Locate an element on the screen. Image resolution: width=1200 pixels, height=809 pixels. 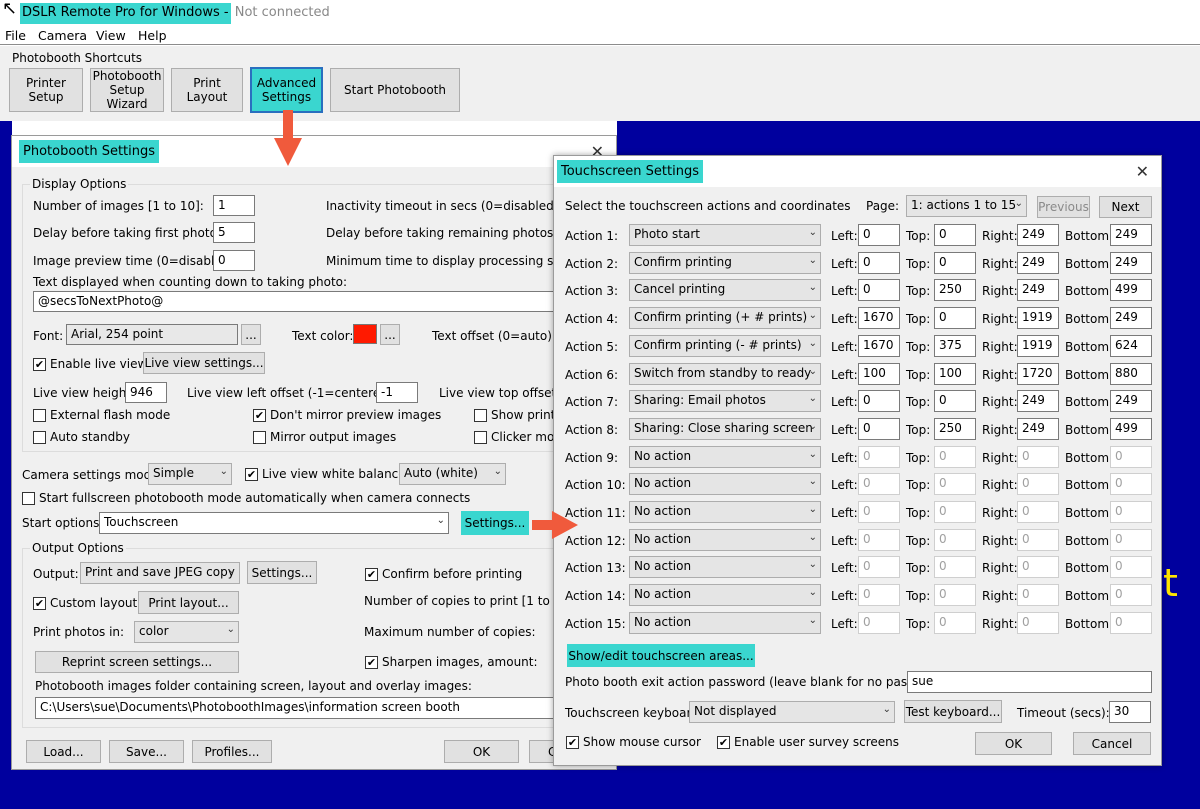
preview-time-input: 0 is located at coordinates (234, 260).